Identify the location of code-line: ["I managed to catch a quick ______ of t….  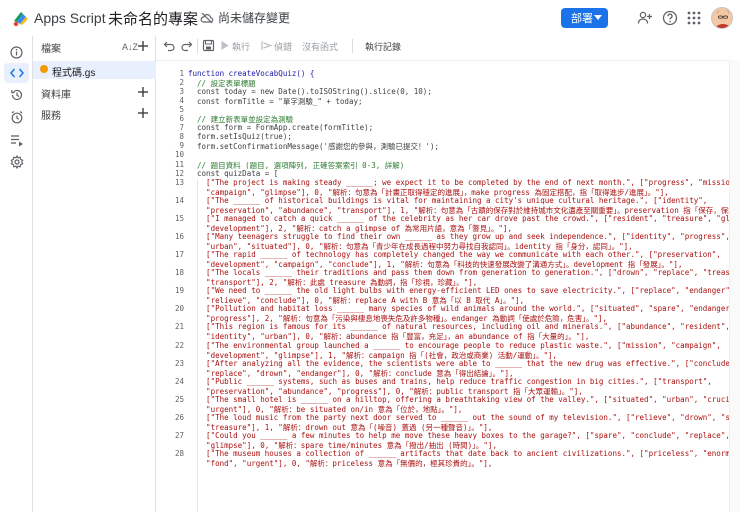
(464, 218).